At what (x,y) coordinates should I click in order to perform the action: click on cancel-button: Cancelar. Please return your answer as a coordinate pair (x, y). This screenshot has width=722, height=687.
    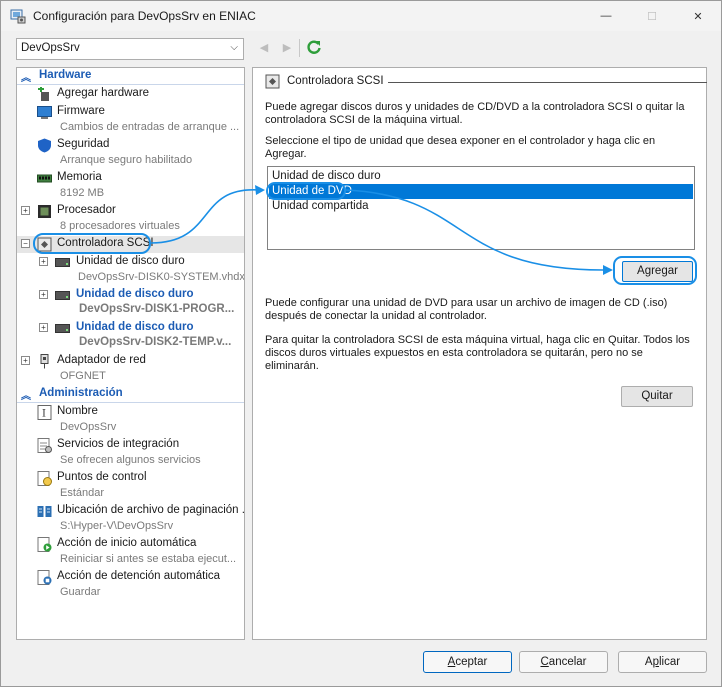
    Looking at the image, I should click on (563, 662).